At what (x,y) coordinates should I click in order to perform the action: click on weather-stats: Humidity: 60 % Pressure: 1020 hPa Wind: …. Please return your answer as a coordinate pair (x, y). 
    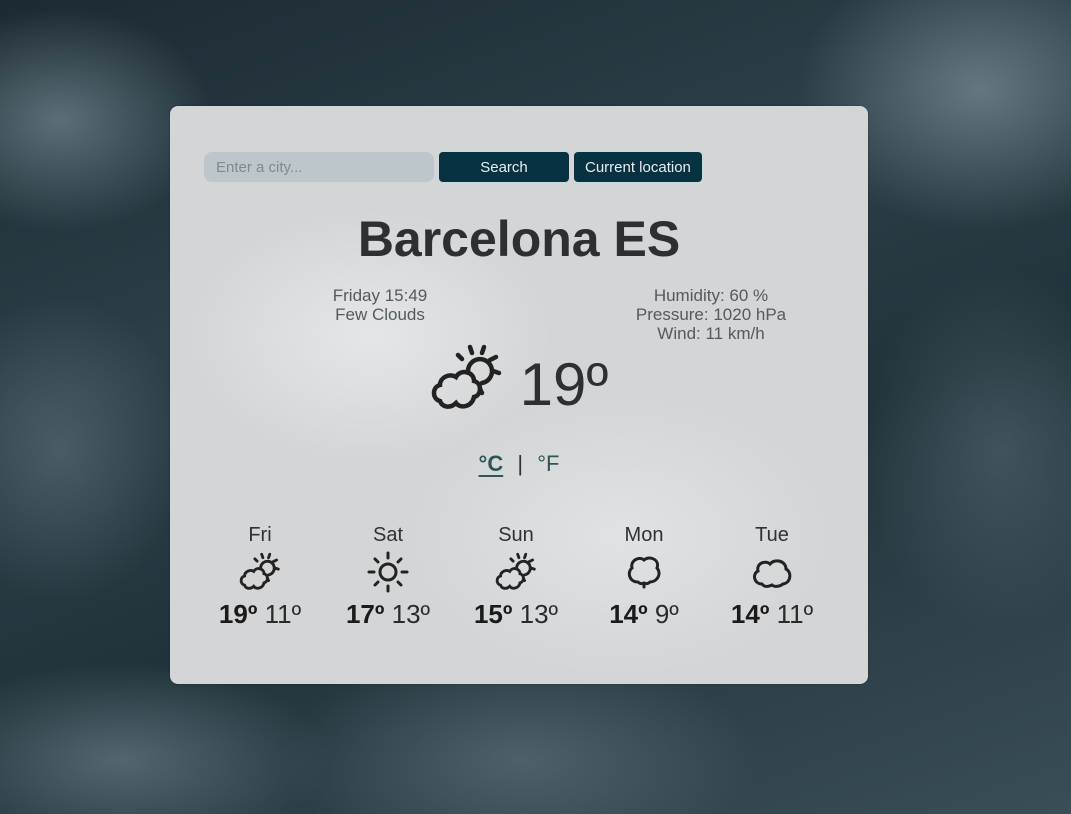
    Looking at the image, I should click on (711, 314).